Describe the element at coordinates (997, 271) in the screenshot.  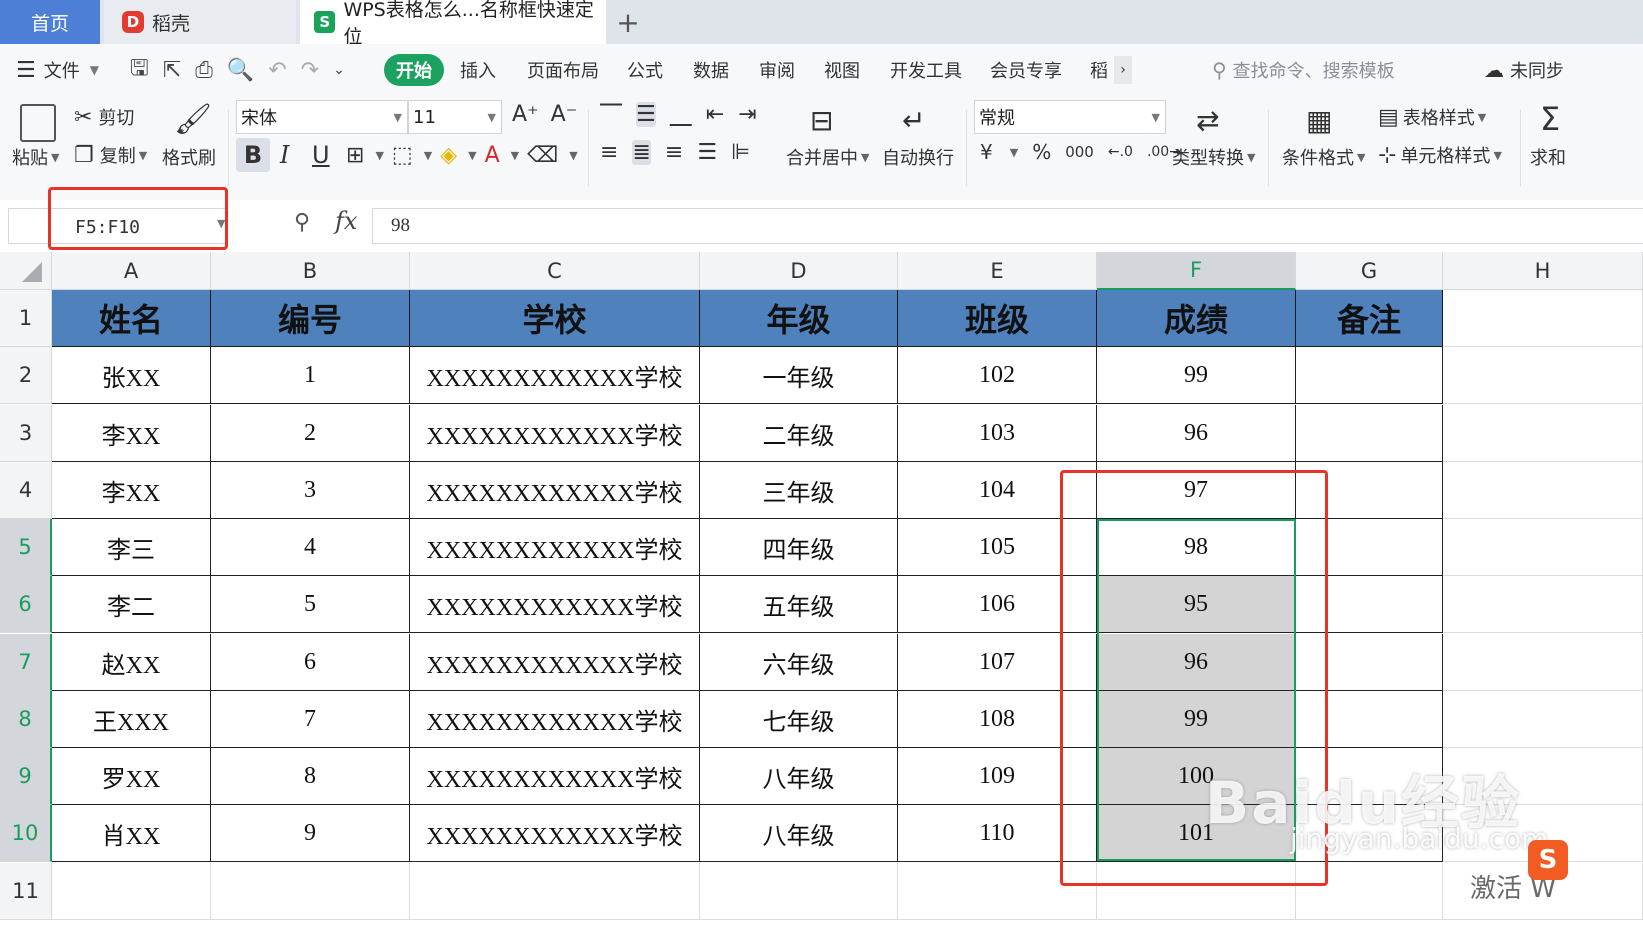
I see `column-header-e: E` at that location.